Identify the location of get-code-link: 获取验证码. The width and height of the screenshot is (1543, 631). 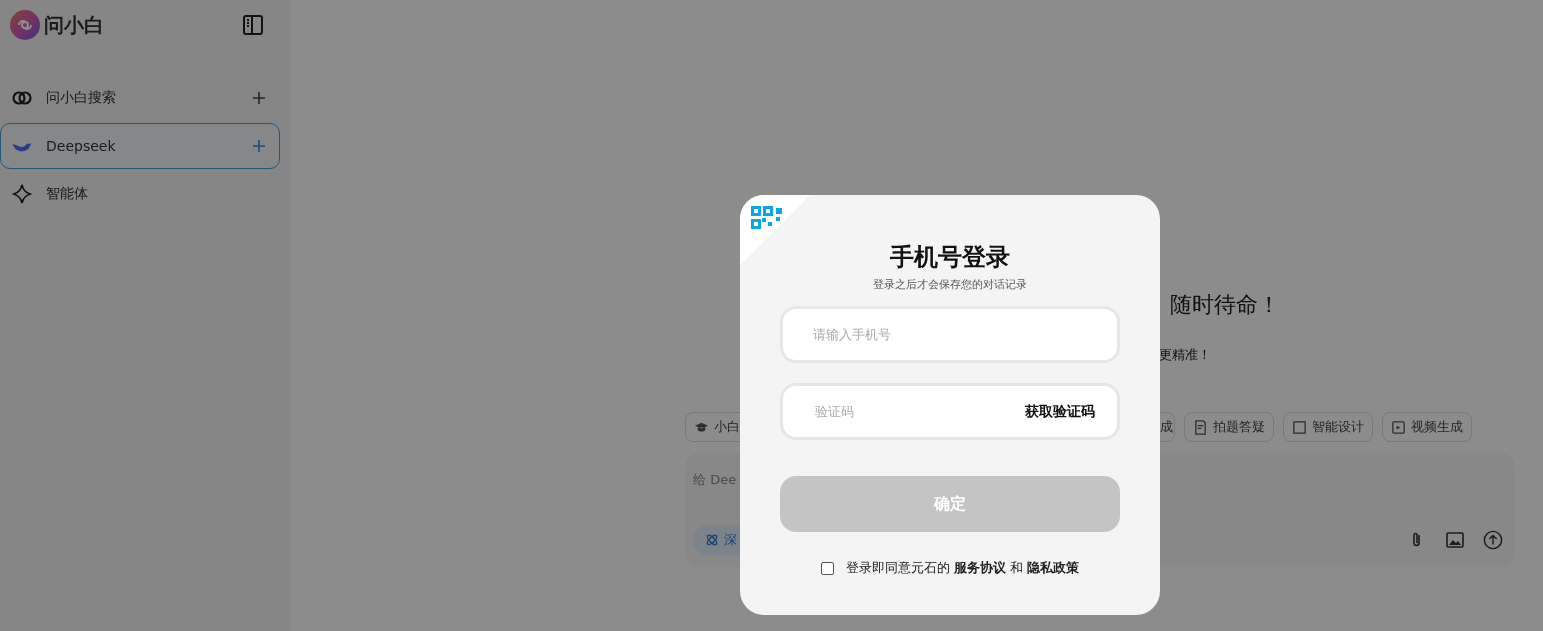
(1060, 411).